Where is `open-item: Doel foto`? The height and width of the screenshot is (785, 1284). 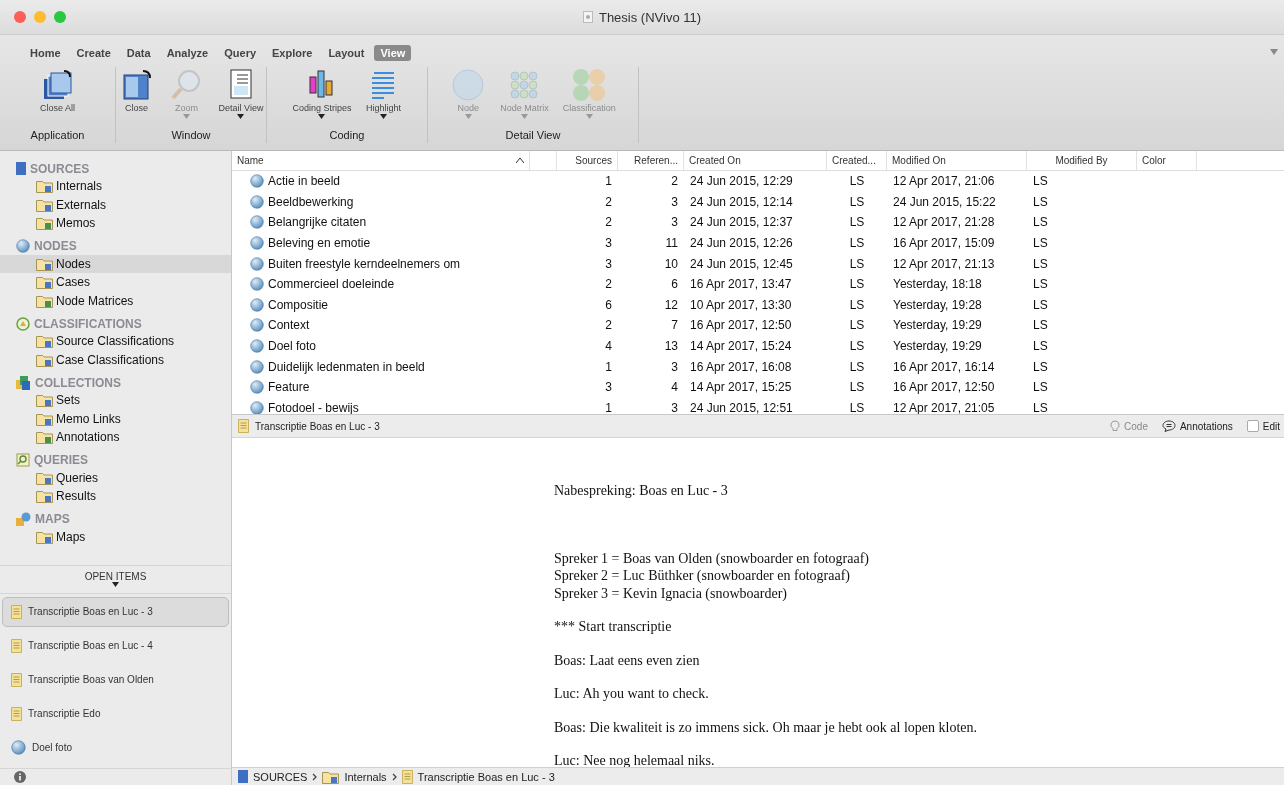 open-item: Doel foto is located at coordinates (115, 747).